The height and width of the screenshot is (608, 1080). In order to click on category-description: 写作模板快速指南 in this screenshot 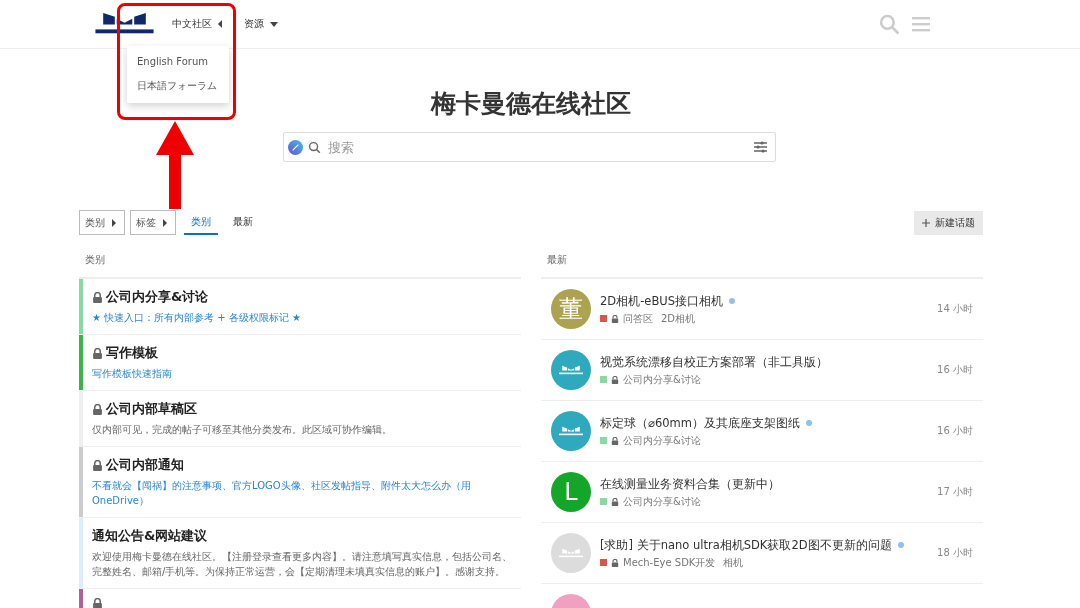, I will do `click(302, 373)`.